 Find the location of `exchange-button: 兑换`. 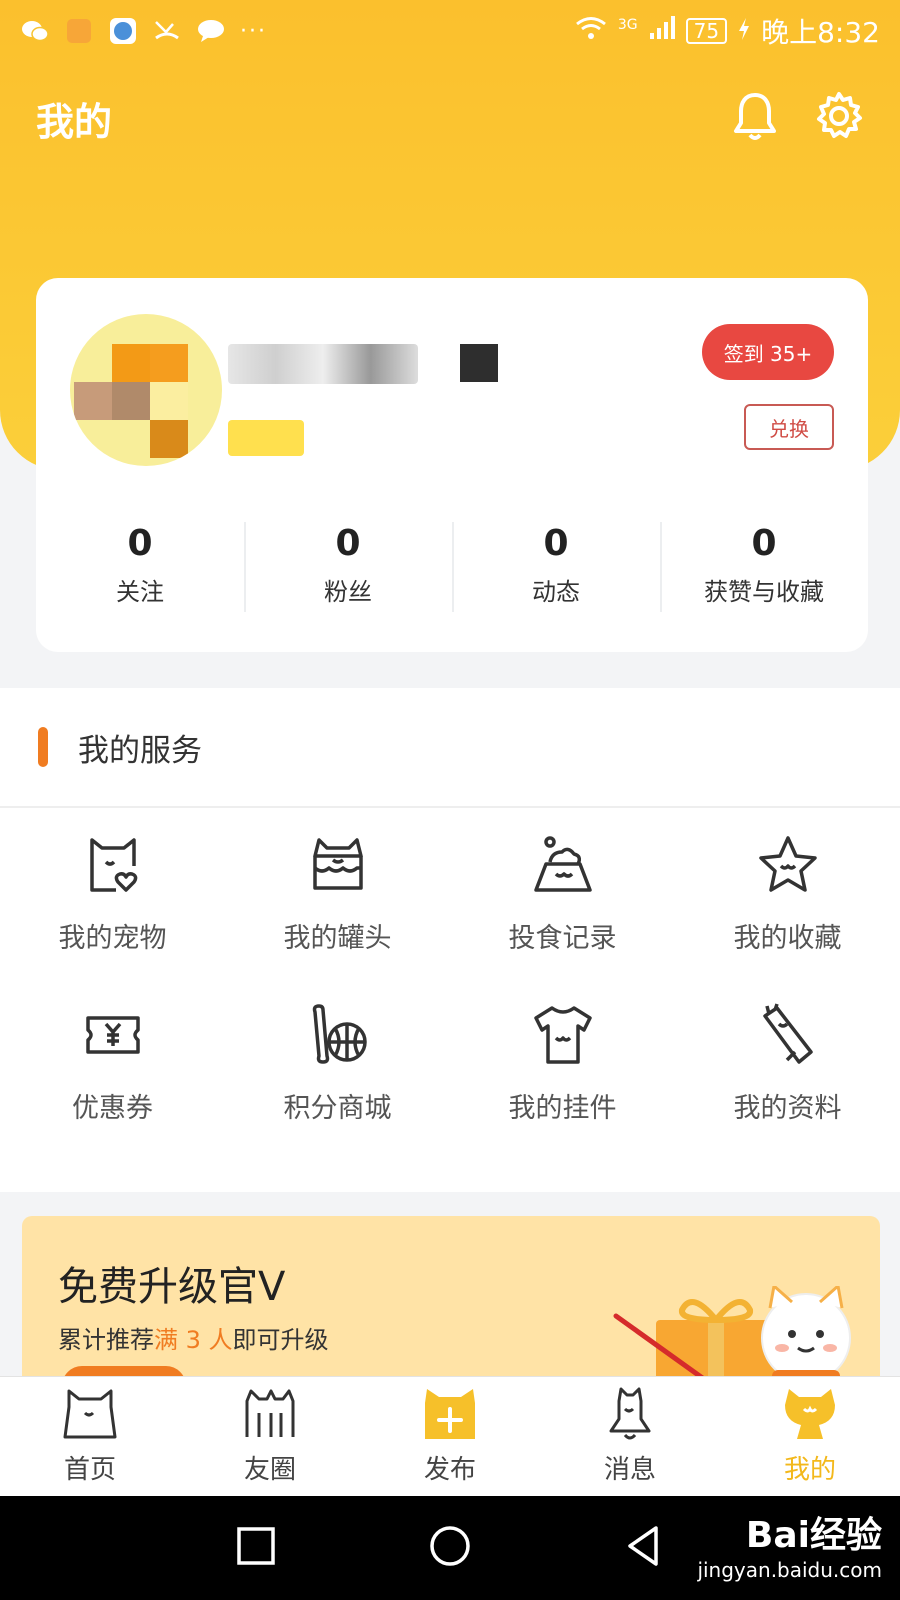

exchange-button: 兑换 is located at coordinates (789, 427).